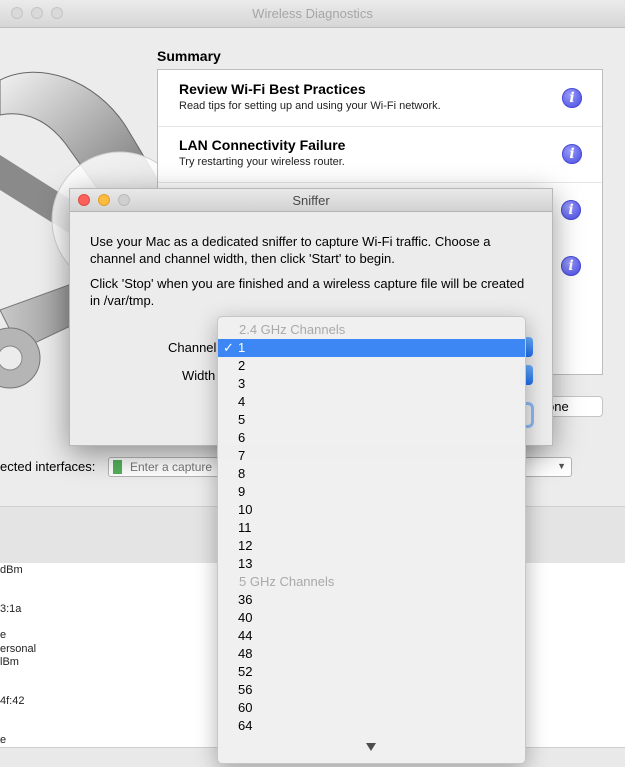  I want to click on channel-menu-item-label: 48, so click(245, 653).